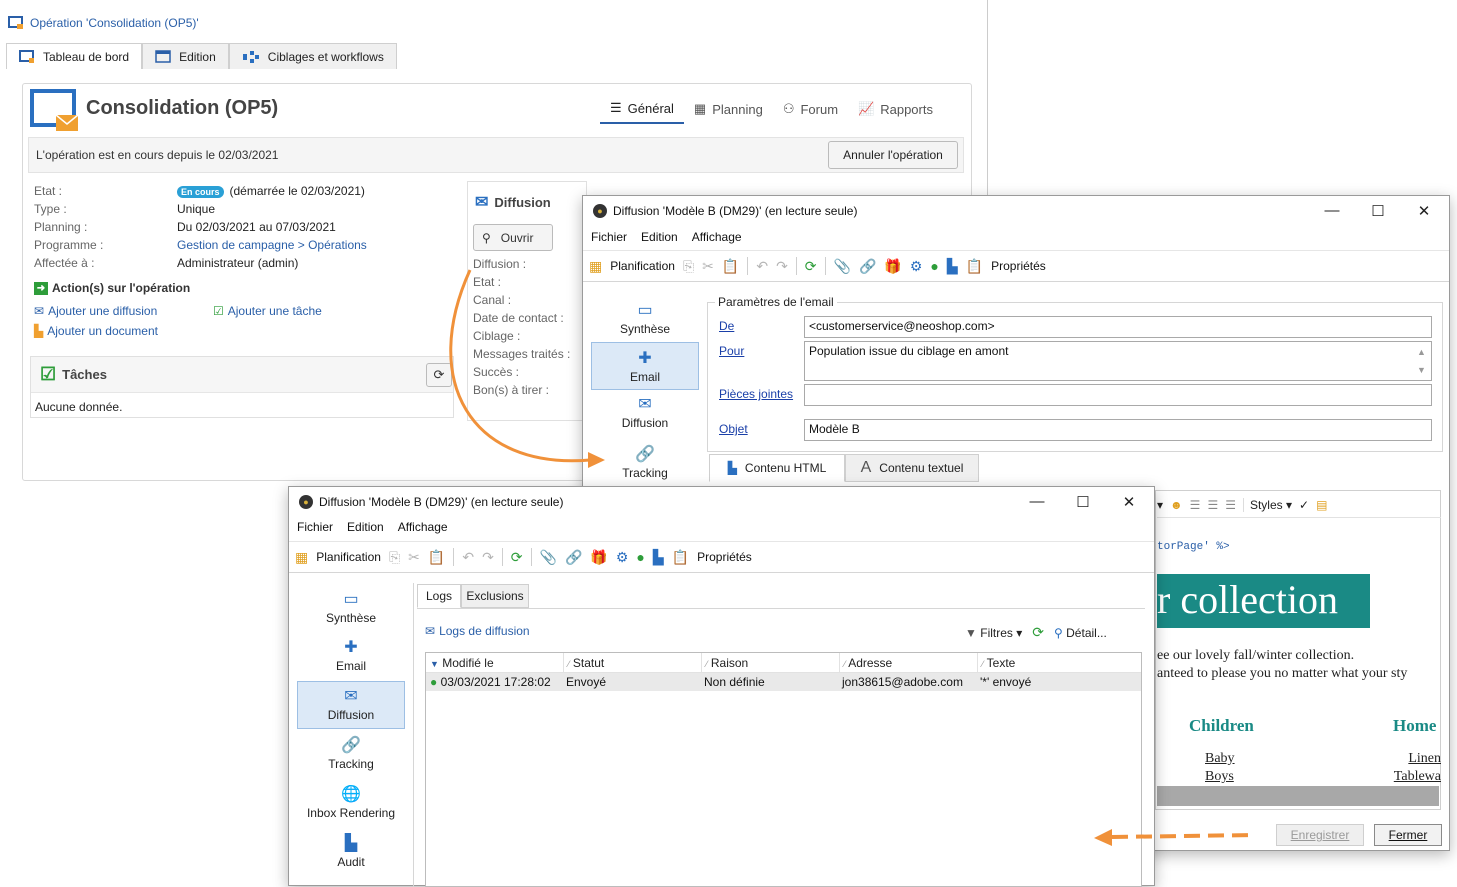 This screenshot has width=1457, height=887. Describe the element at coordinates (1412, 777) in the screenshot. I see `tableware-link: Tablewa` at that location.